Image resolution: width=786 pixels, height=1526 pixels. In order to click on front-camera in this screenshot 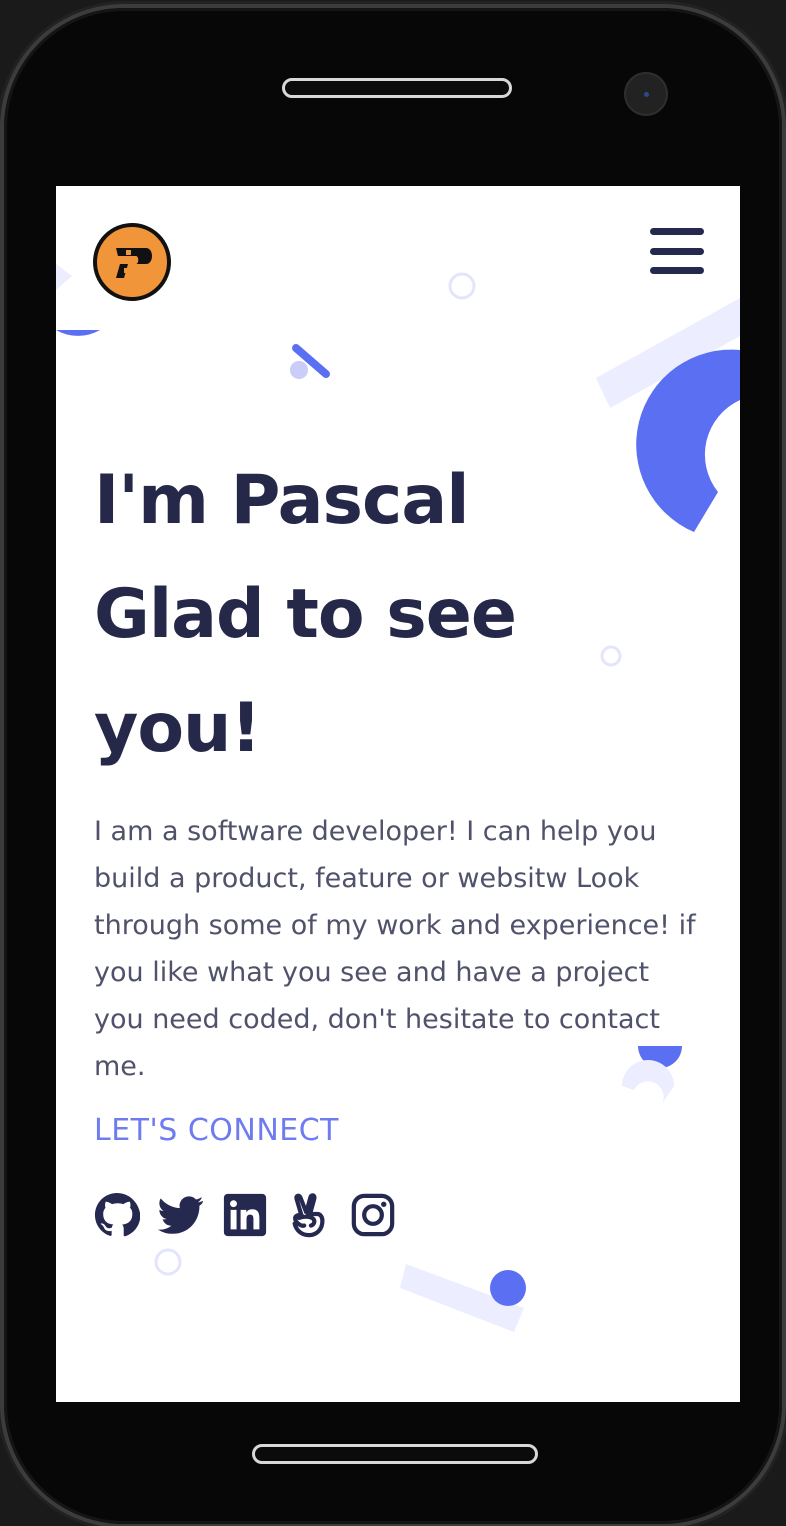, I will do `click(646, 94)`.